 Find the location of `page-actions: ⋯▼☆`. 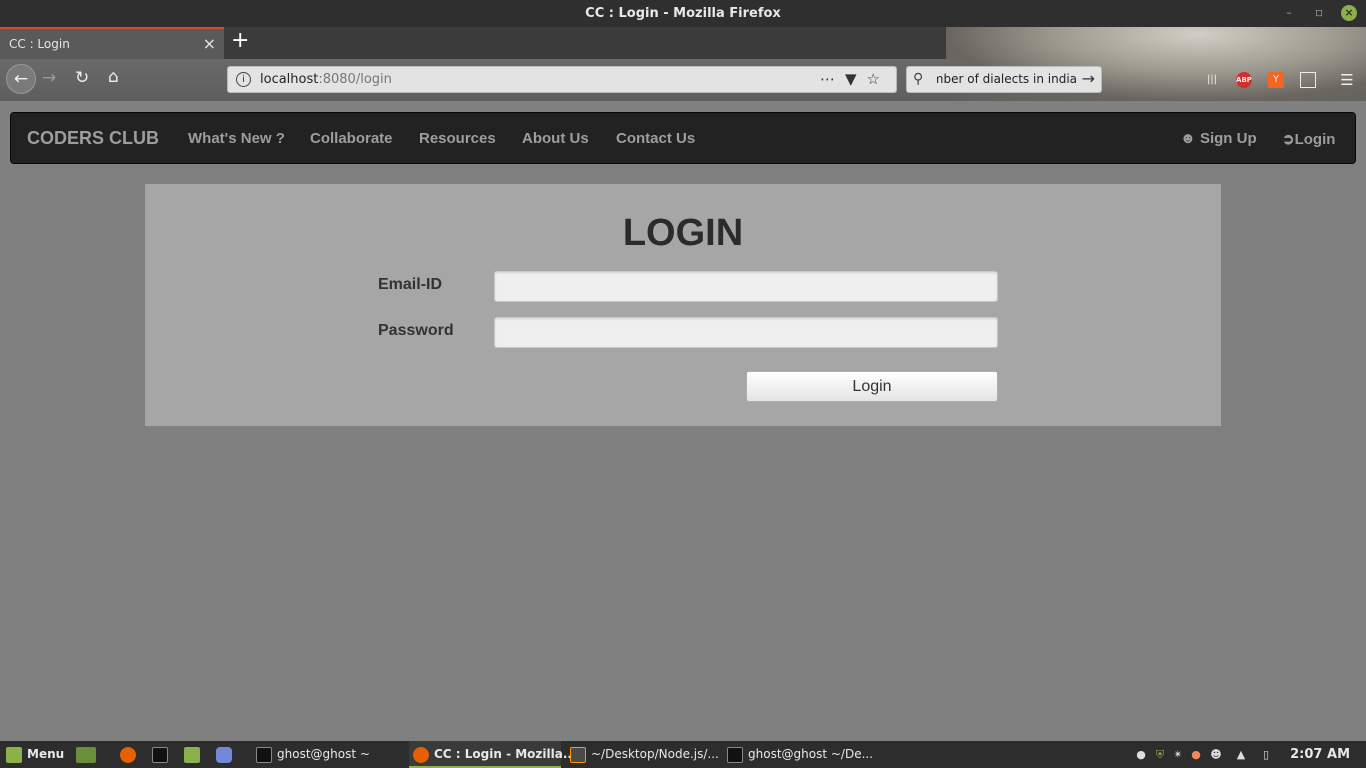

page-actions: ⋯▼☆ is located at coordinates (855, 79).